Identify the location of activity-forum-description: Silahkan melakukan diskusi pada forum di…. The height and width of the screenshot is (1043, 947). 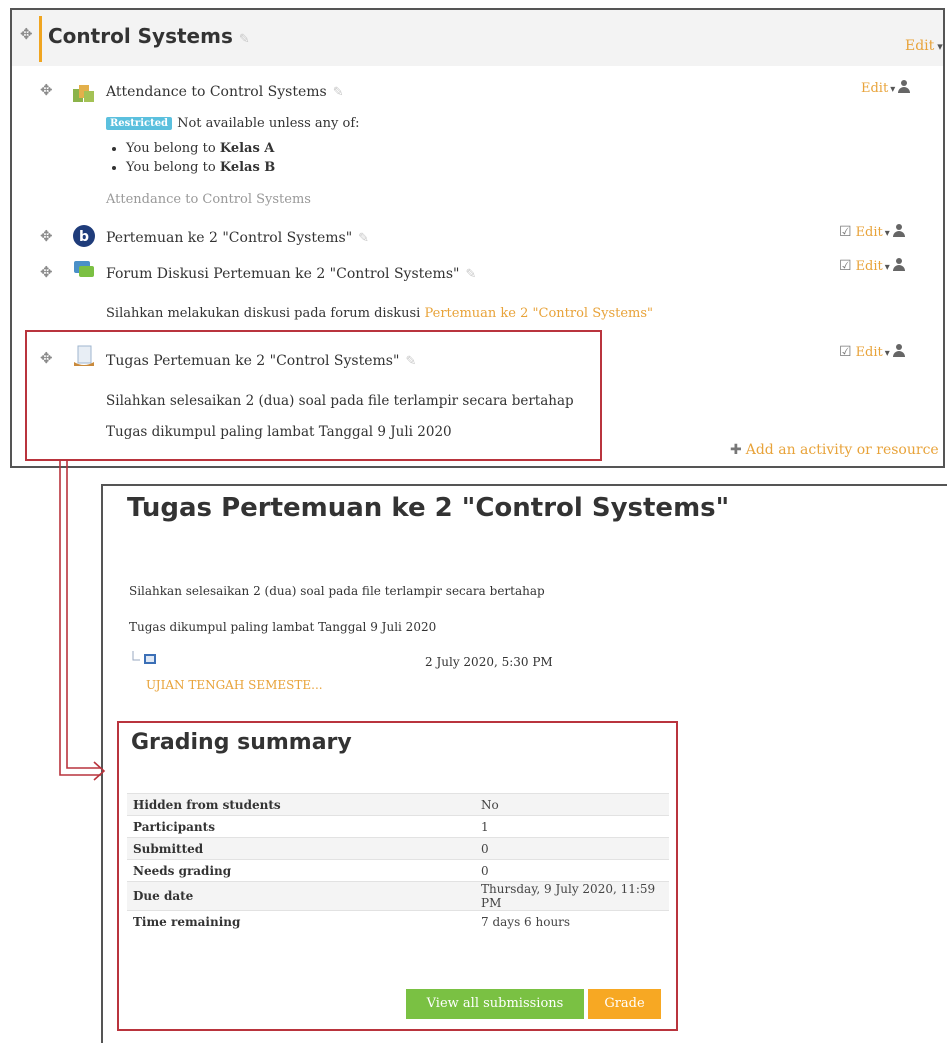
(379, 313).